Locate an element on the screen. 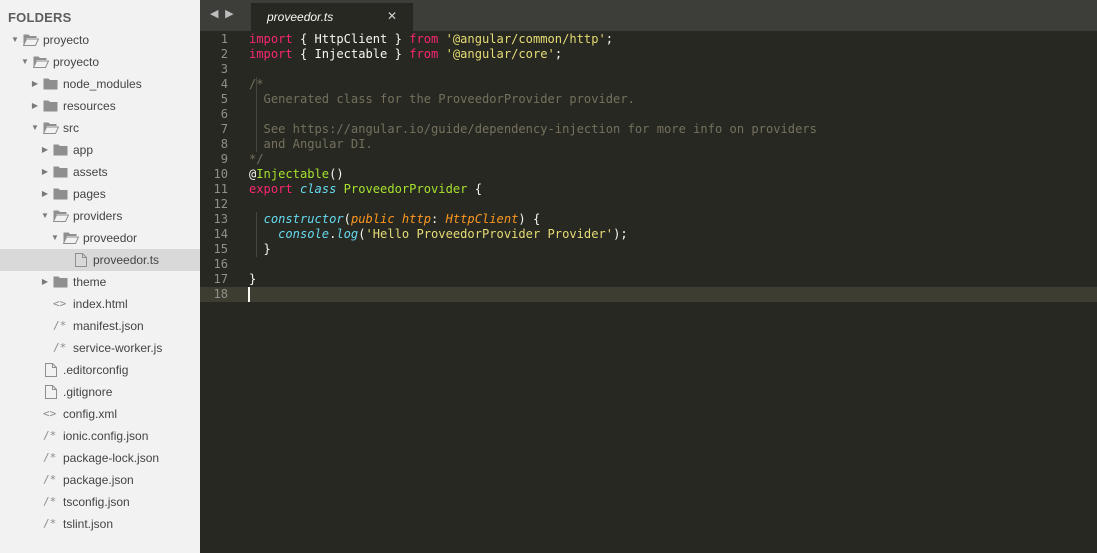 This screenshot has width=1097, height=553. line-number: 4 is located at coordinates (224, 84).